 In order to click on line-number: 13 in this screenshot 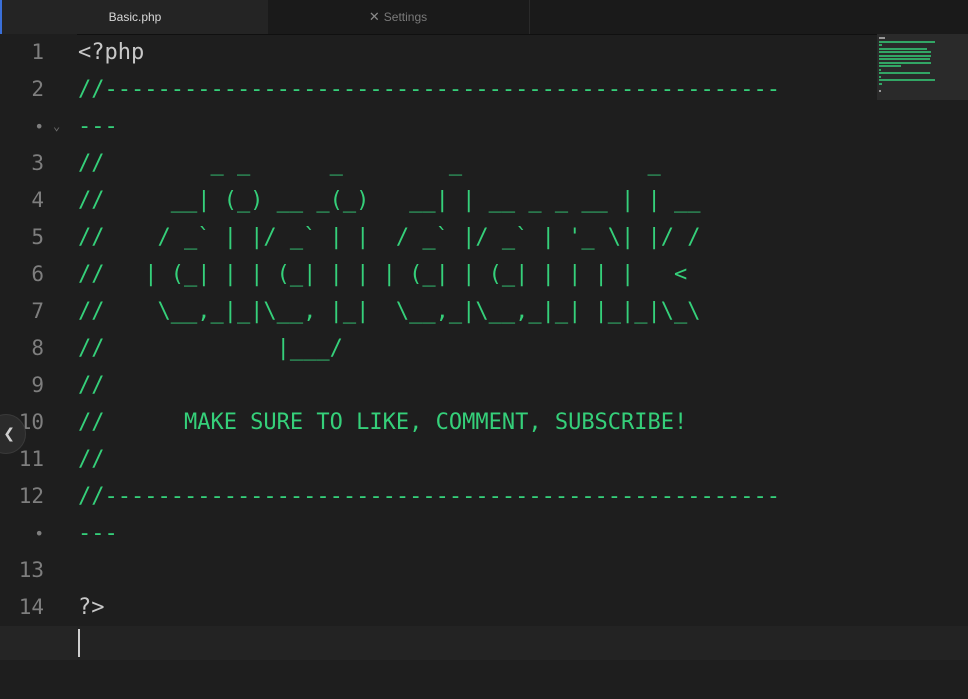, I will do `click(31, 570)`.